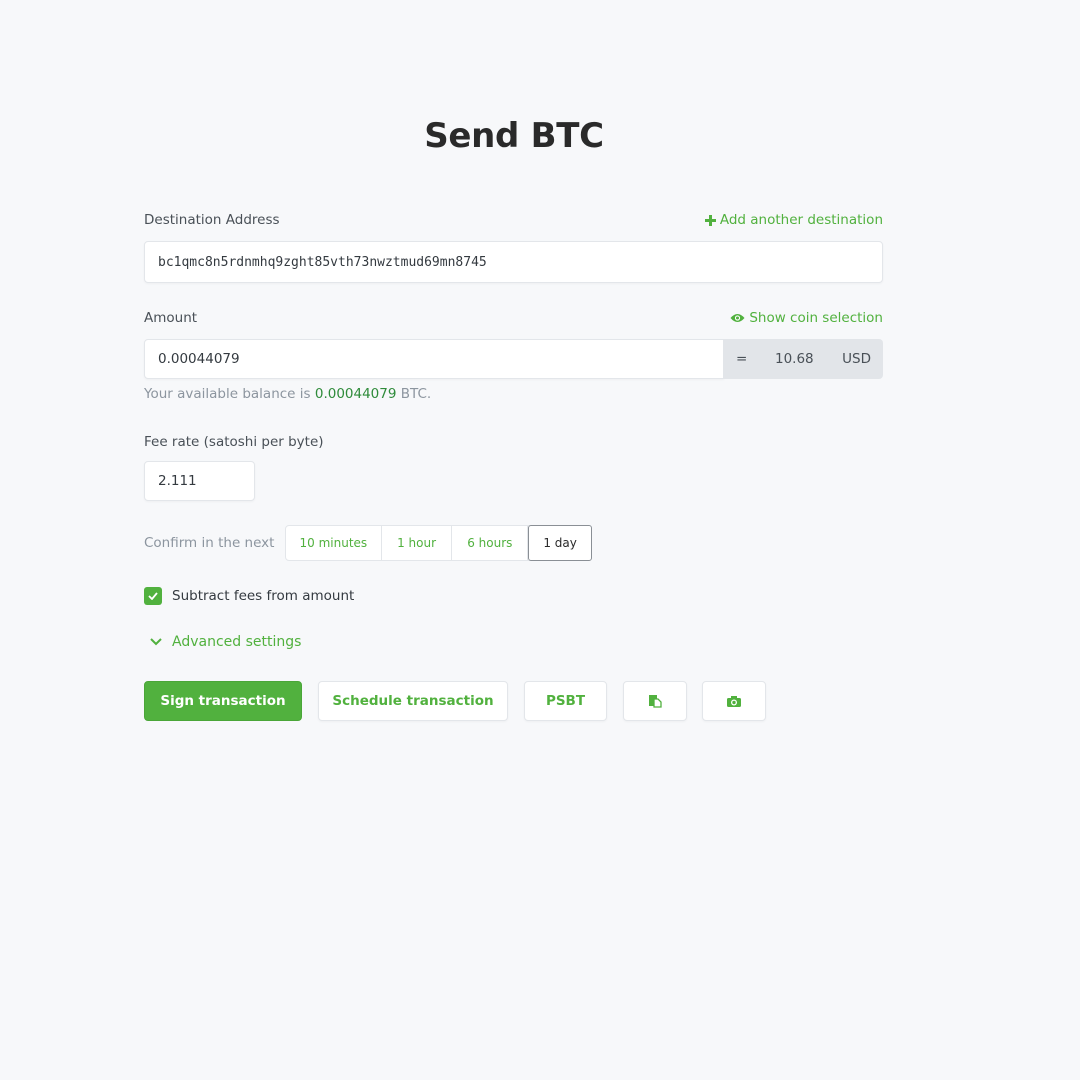  Describe the element at coordinates (414, 394) in the screenshot. I see `balance-suffix: BTC.` at that location.